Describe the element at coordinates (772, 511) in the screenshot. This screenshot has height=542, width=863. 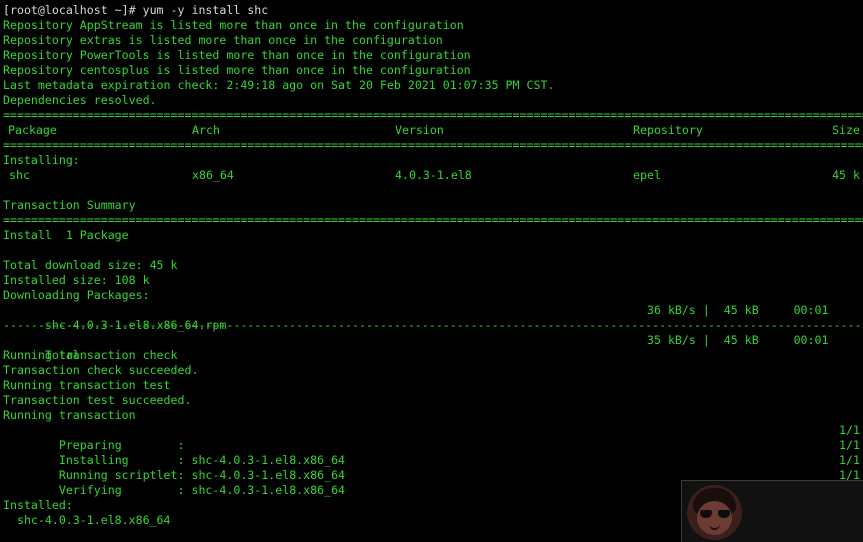
I see `watermark-overlay` at that location.